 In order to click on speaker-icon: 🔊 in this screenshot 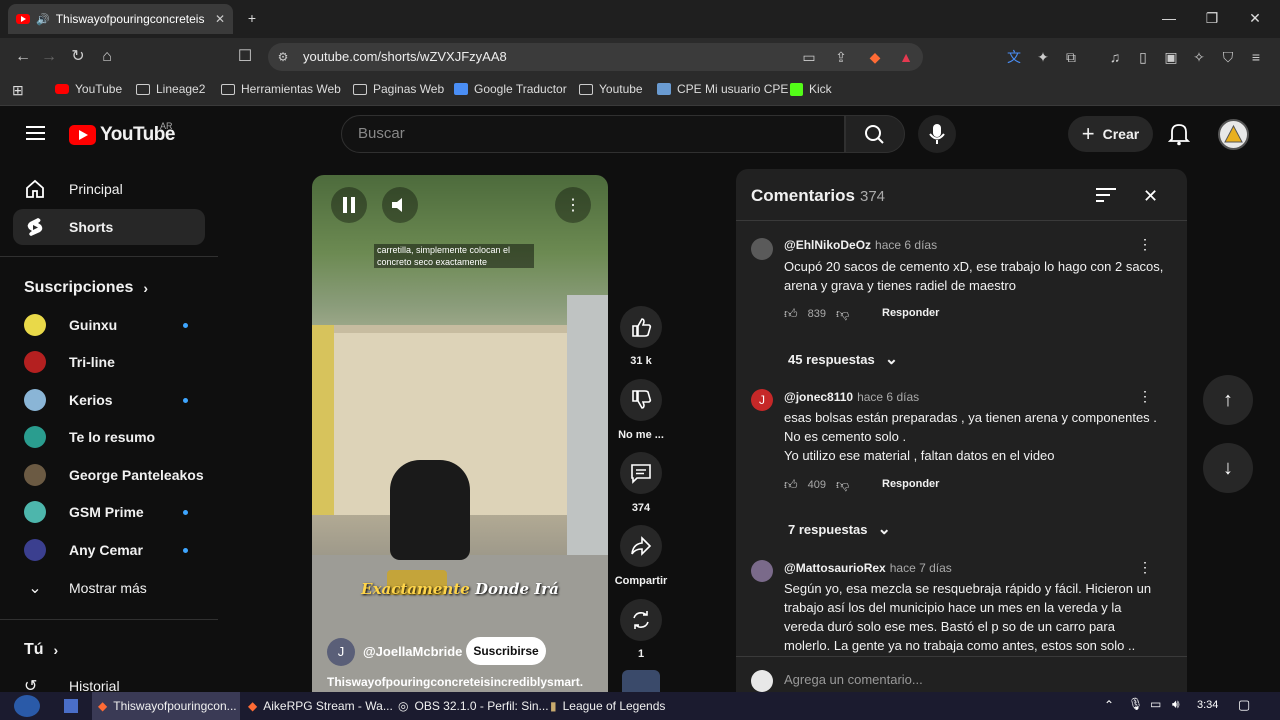, I will do `click(43, 19)`.